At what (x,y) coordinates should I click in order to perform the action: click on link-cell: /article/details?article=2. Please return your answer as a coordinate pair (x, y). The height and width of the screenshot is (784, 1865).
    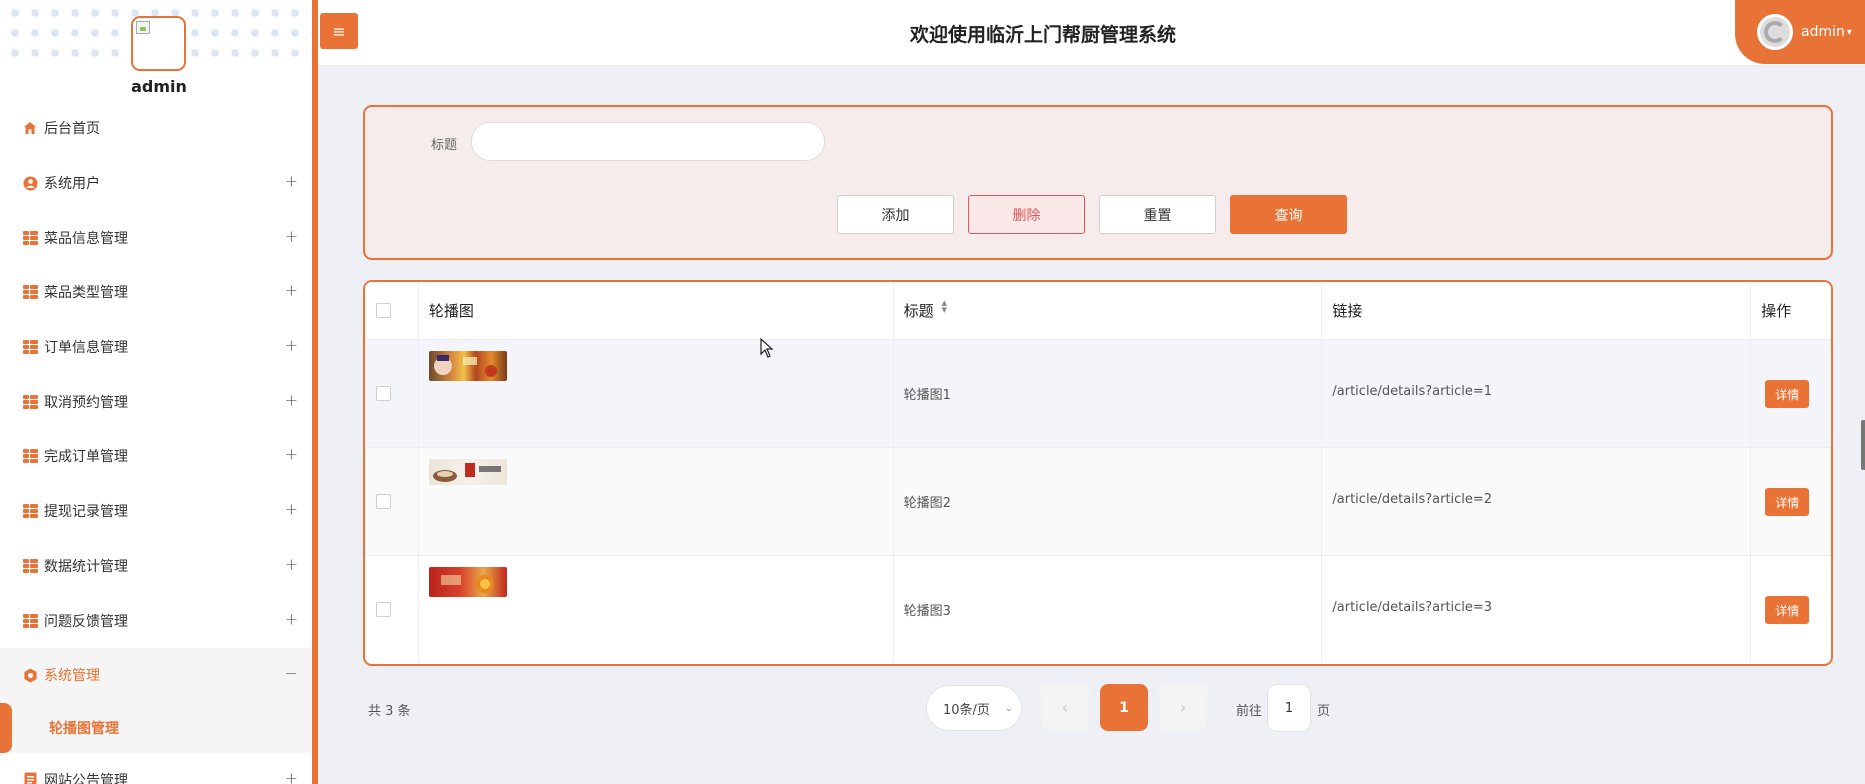
    Looking at the image, I should click on (1537, 501).